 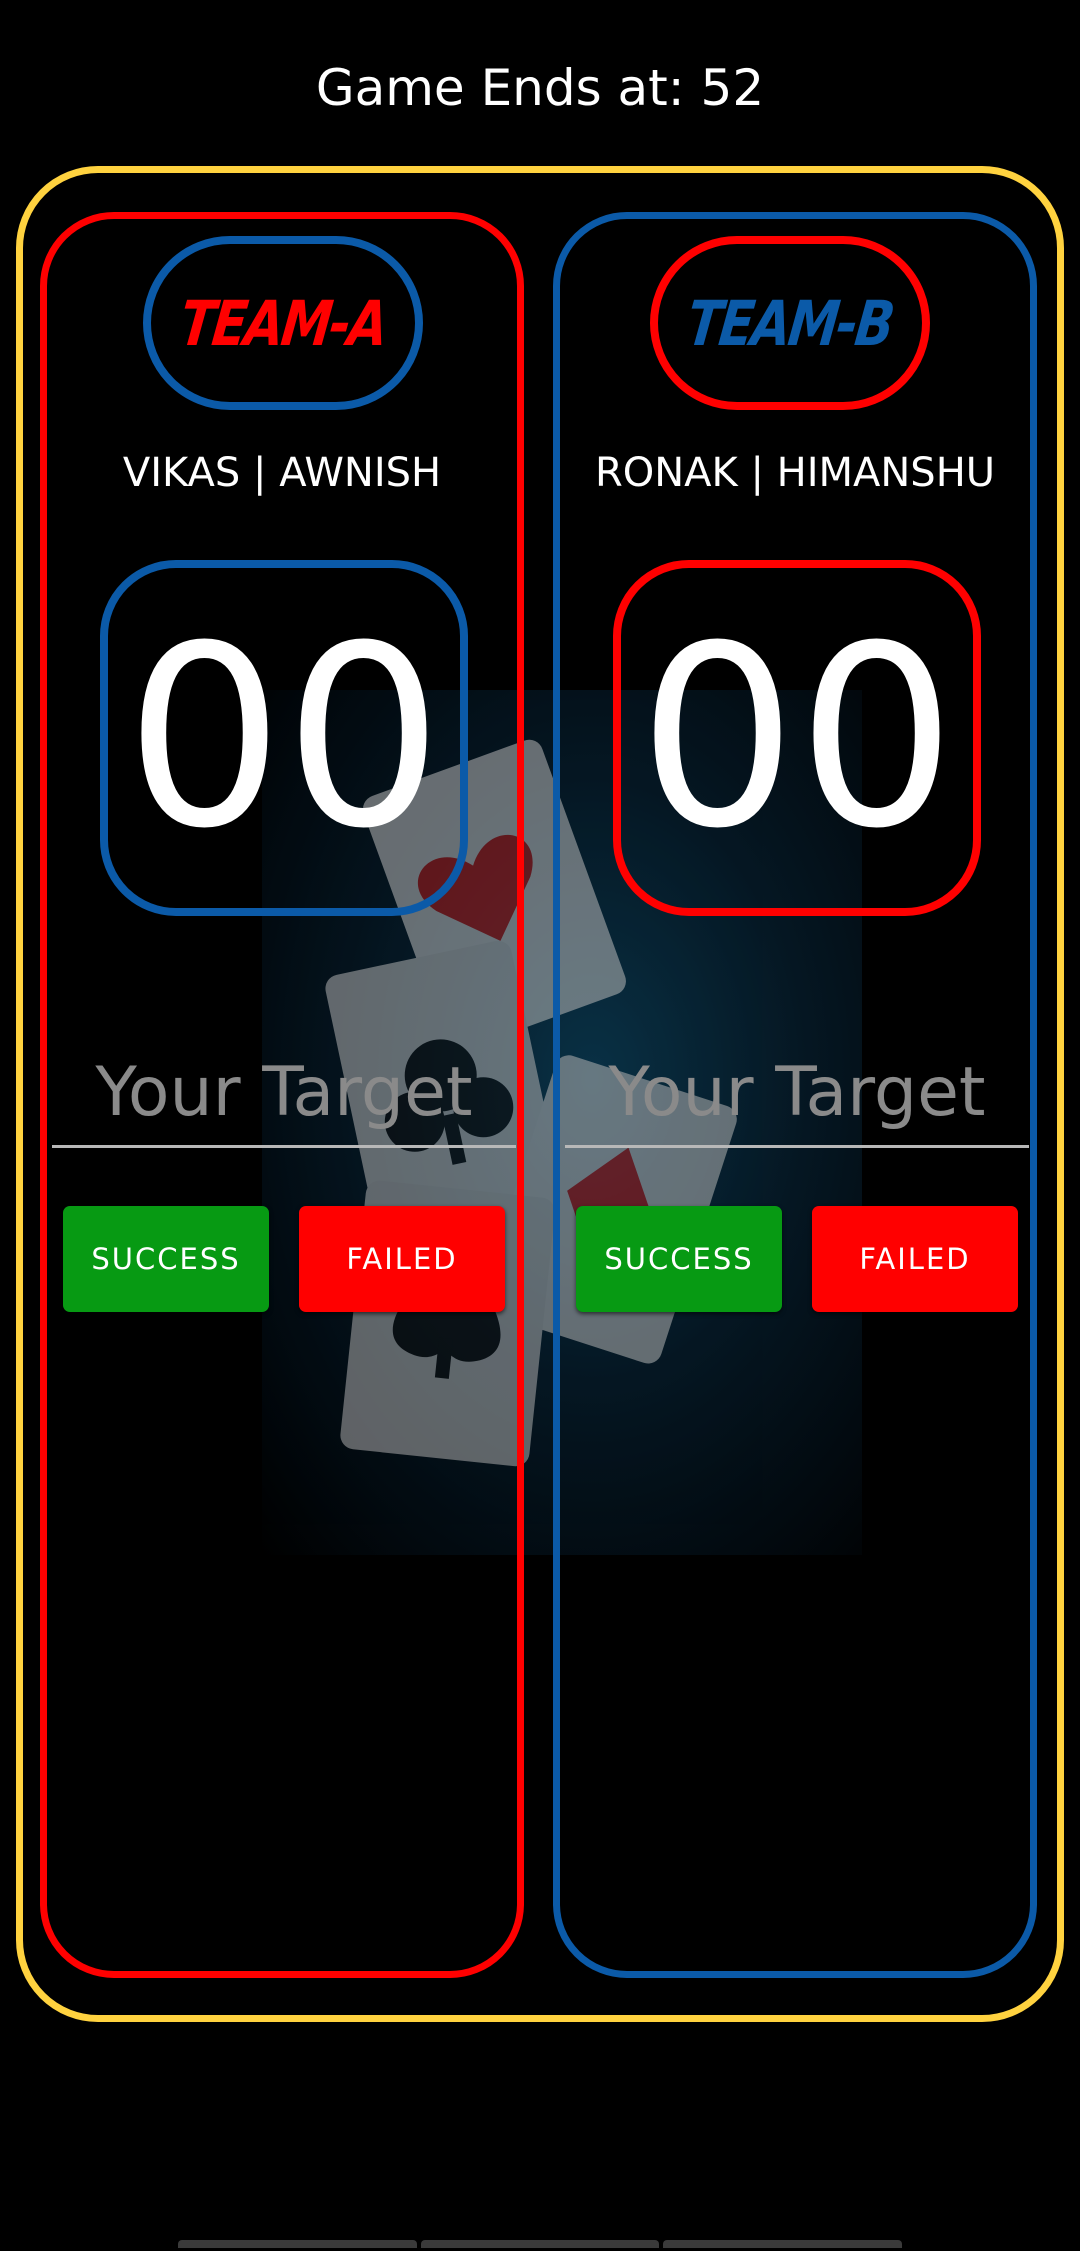 I want to click on team-a-name: TEAM-A, so click(x=283, y=323).